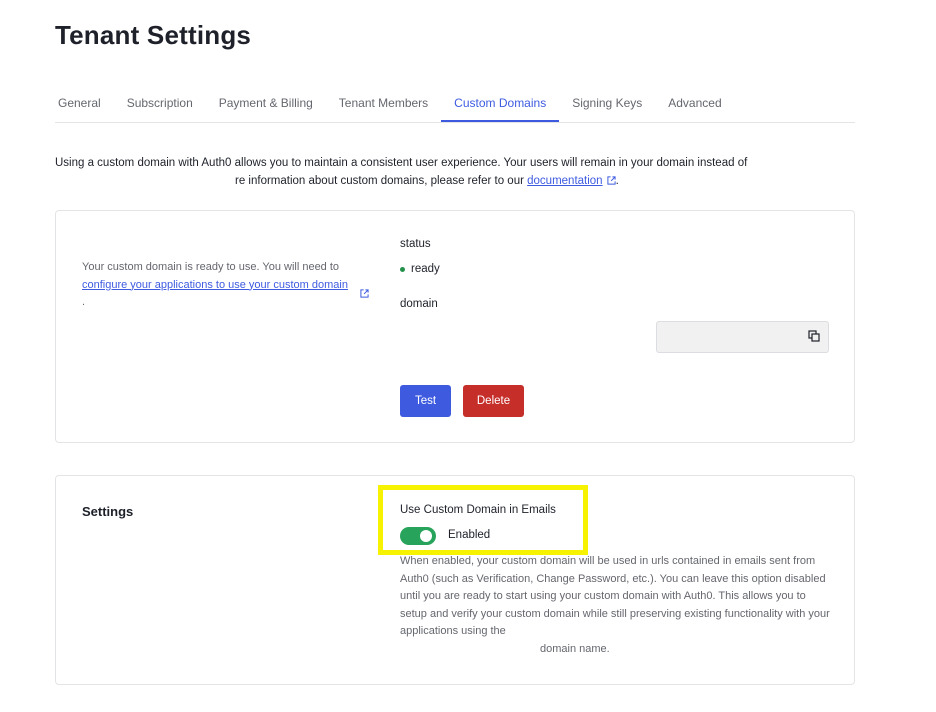 This screenshot has width=936, height=712. What do you see at coordinates (153, 35) in the screenshot?
I see `page-title: Tenant Settings` at bounding box center [153, 35].